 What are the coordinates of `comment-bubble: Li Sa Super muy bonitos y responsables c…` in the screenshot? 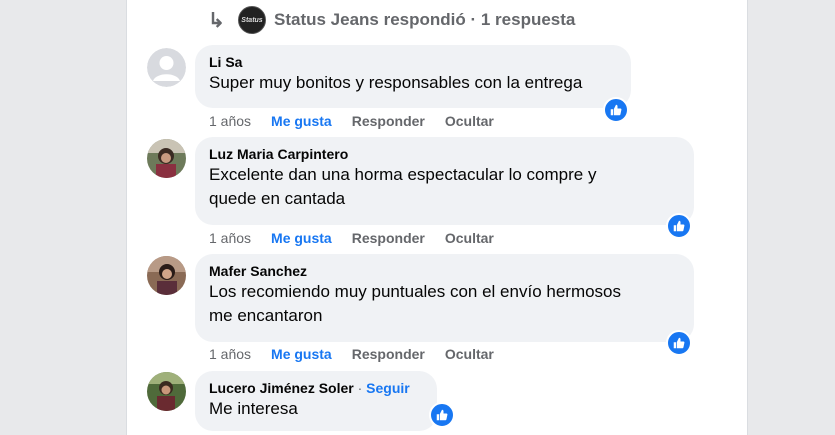 It's located at (413, 76).